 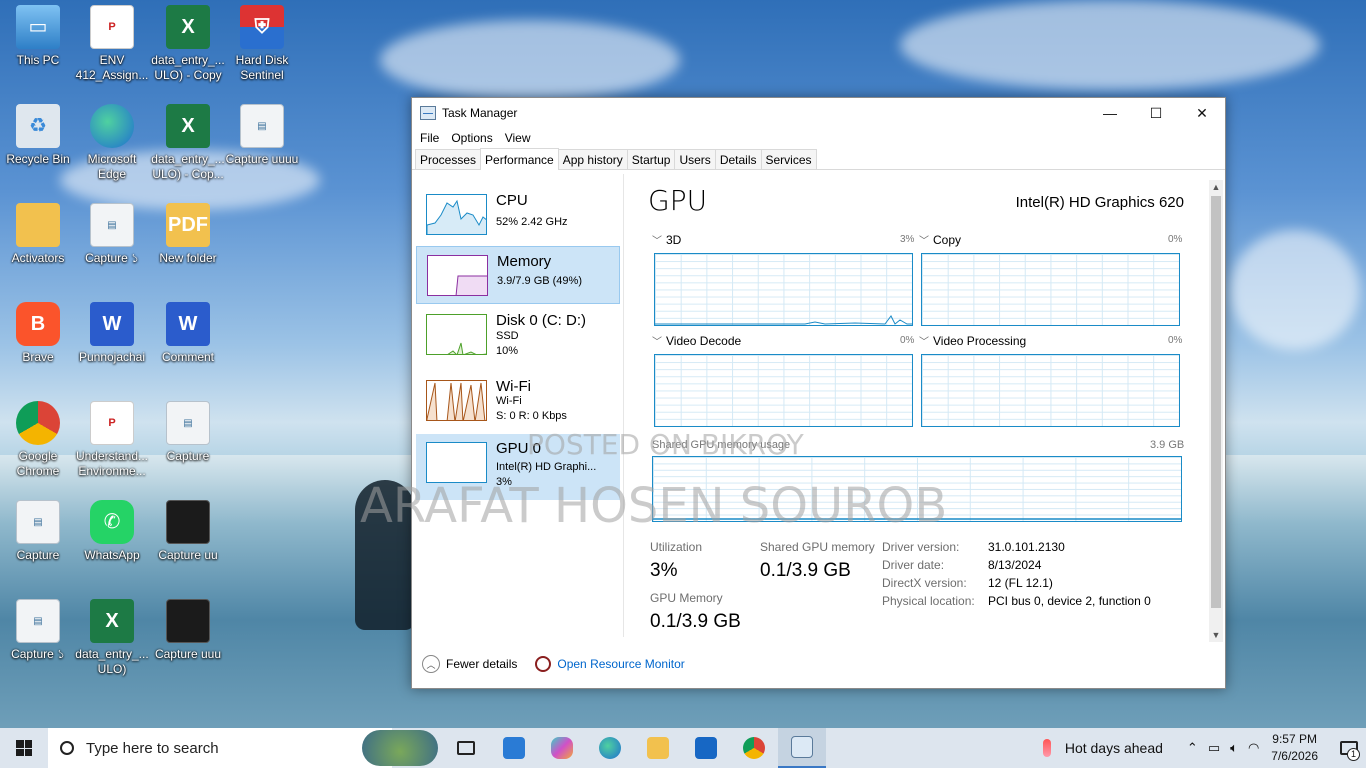 I want to click on desktop-icon: Google Chrome, so click(x=38, y=440).